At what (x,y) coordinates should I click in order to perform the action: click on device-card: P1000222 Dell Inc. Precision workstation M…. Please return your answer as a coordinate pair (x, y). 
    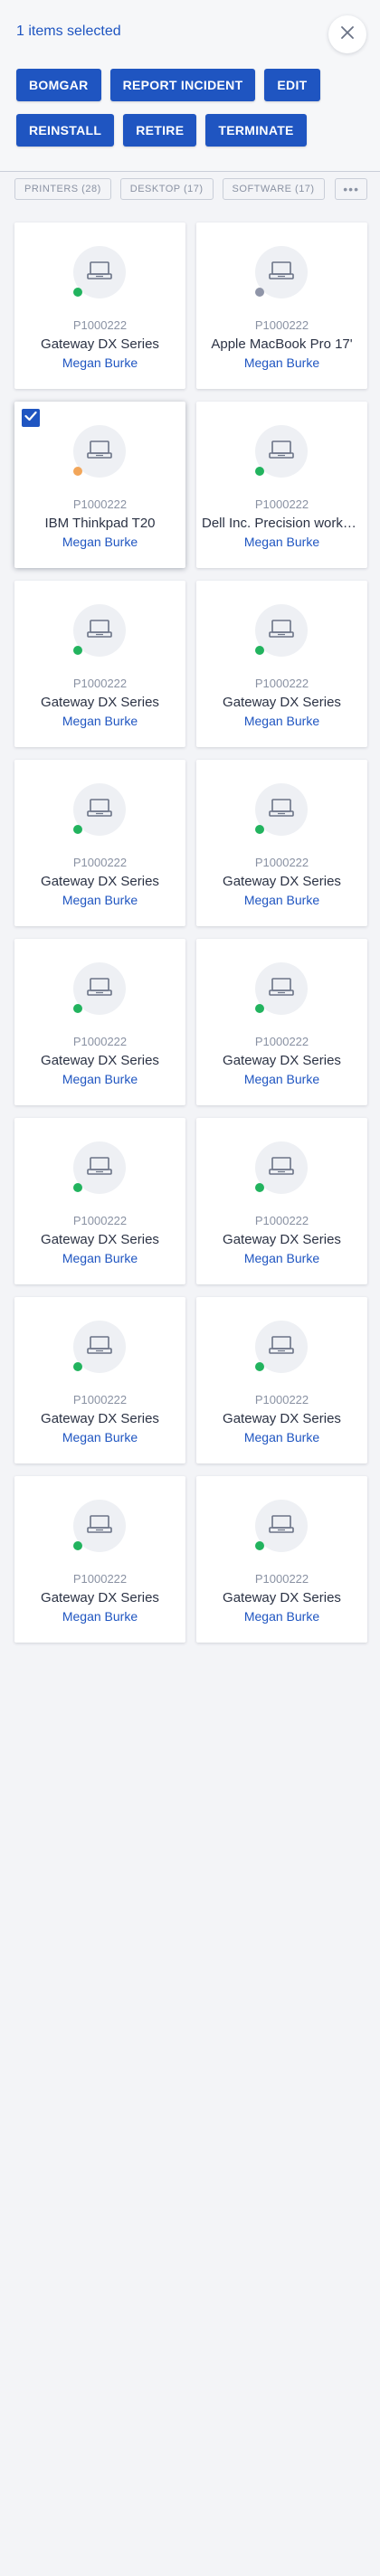
    Looking at the image, I should click on (281, 485).